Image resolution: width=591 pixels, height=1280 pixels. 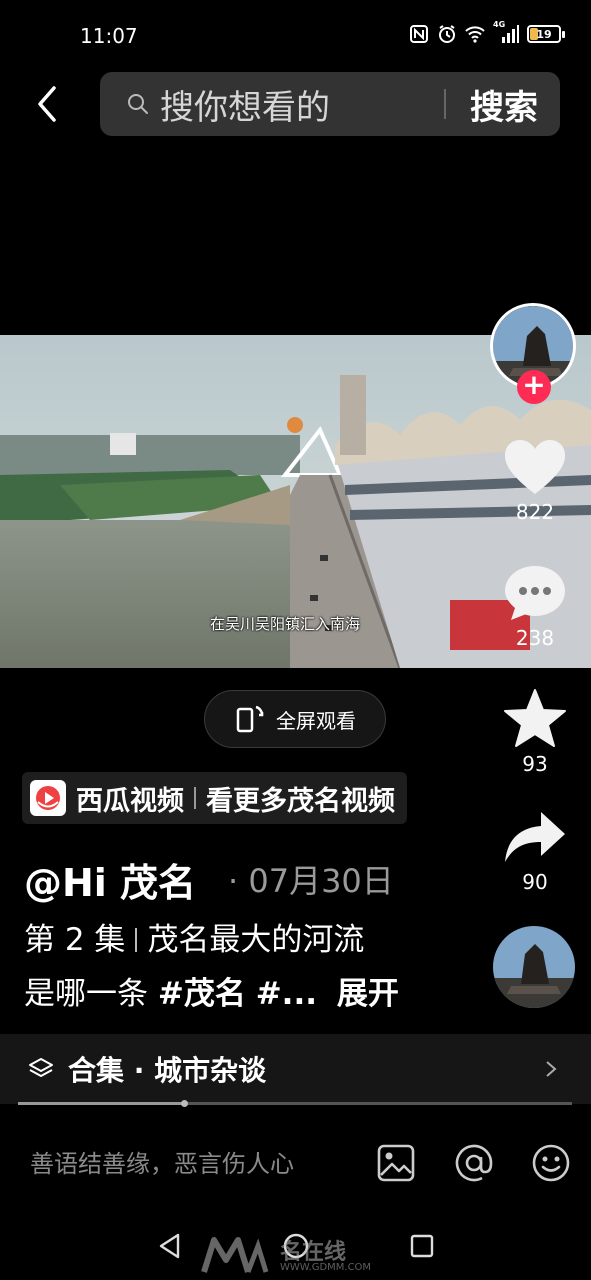 What do you see at coordinates (110, 879) in the screenshot?
I see `author-handle: @Hi 茂名` at bounding box center [110, 879].